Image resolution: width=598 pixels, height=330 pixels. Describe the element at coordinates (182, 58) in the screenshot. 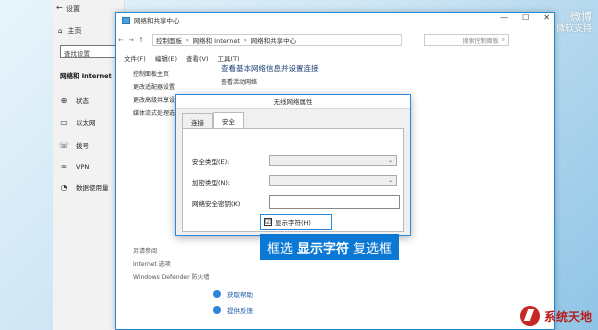

I see `menu-bar: 文件(F) 编辑(E) 查看(V) 工具(T)` at that location.